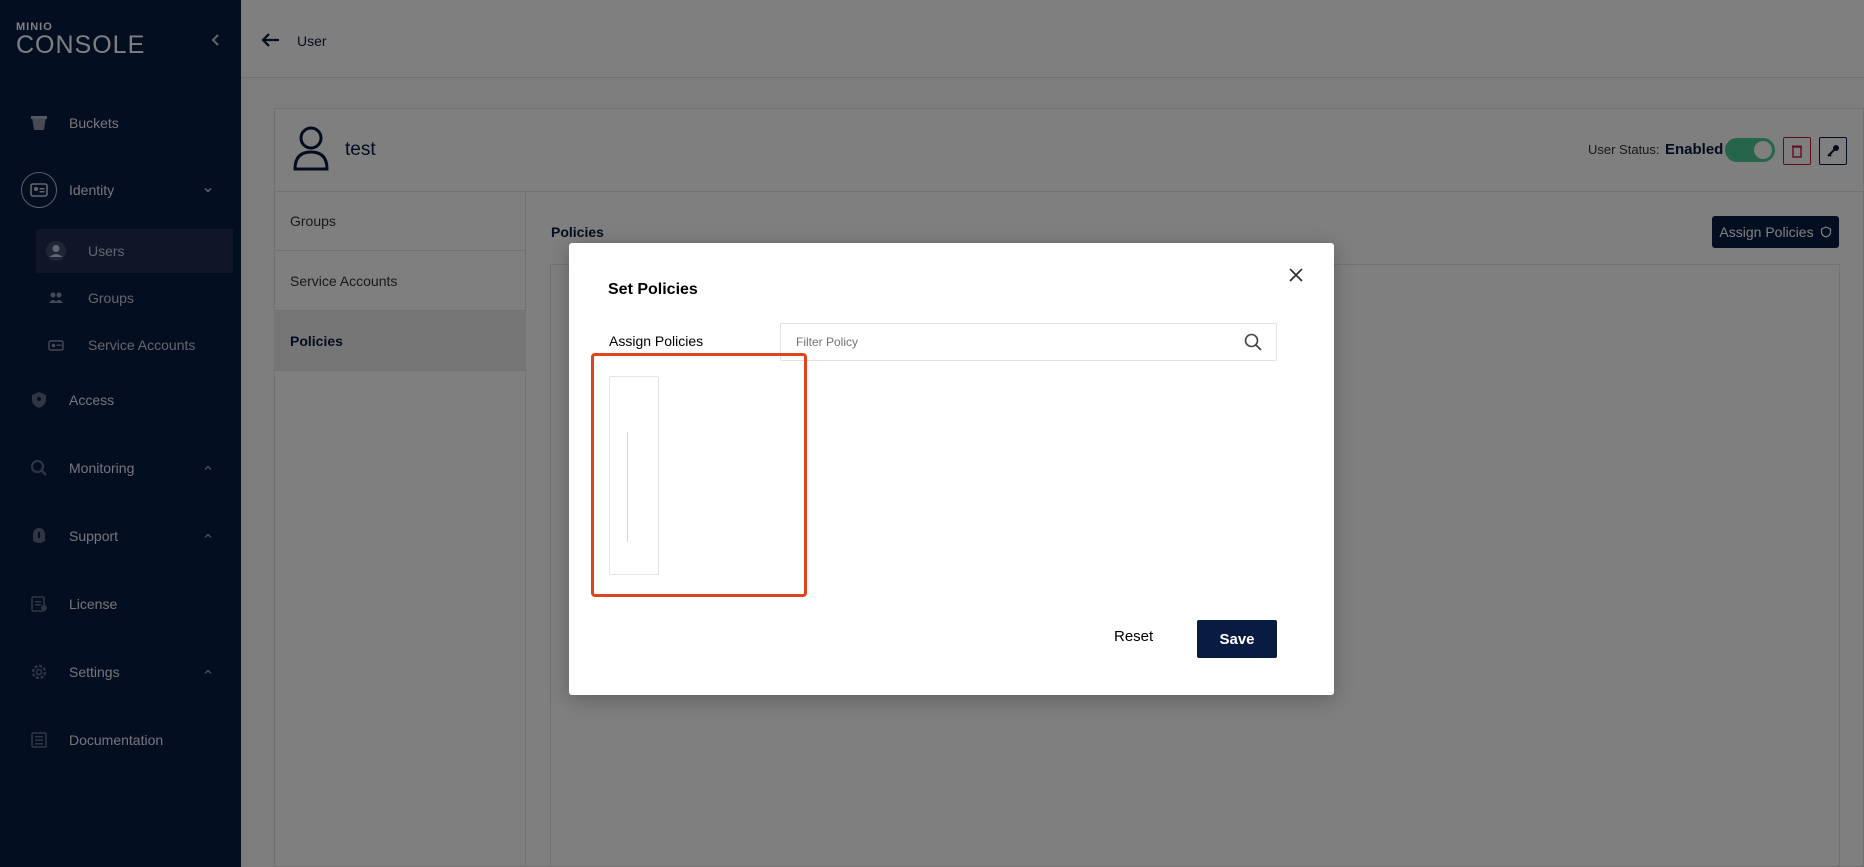  What do you see at coordinates (1001, 342) in the screenshot?
I see `filter-policy-input` at bounding box center [1001, 342].